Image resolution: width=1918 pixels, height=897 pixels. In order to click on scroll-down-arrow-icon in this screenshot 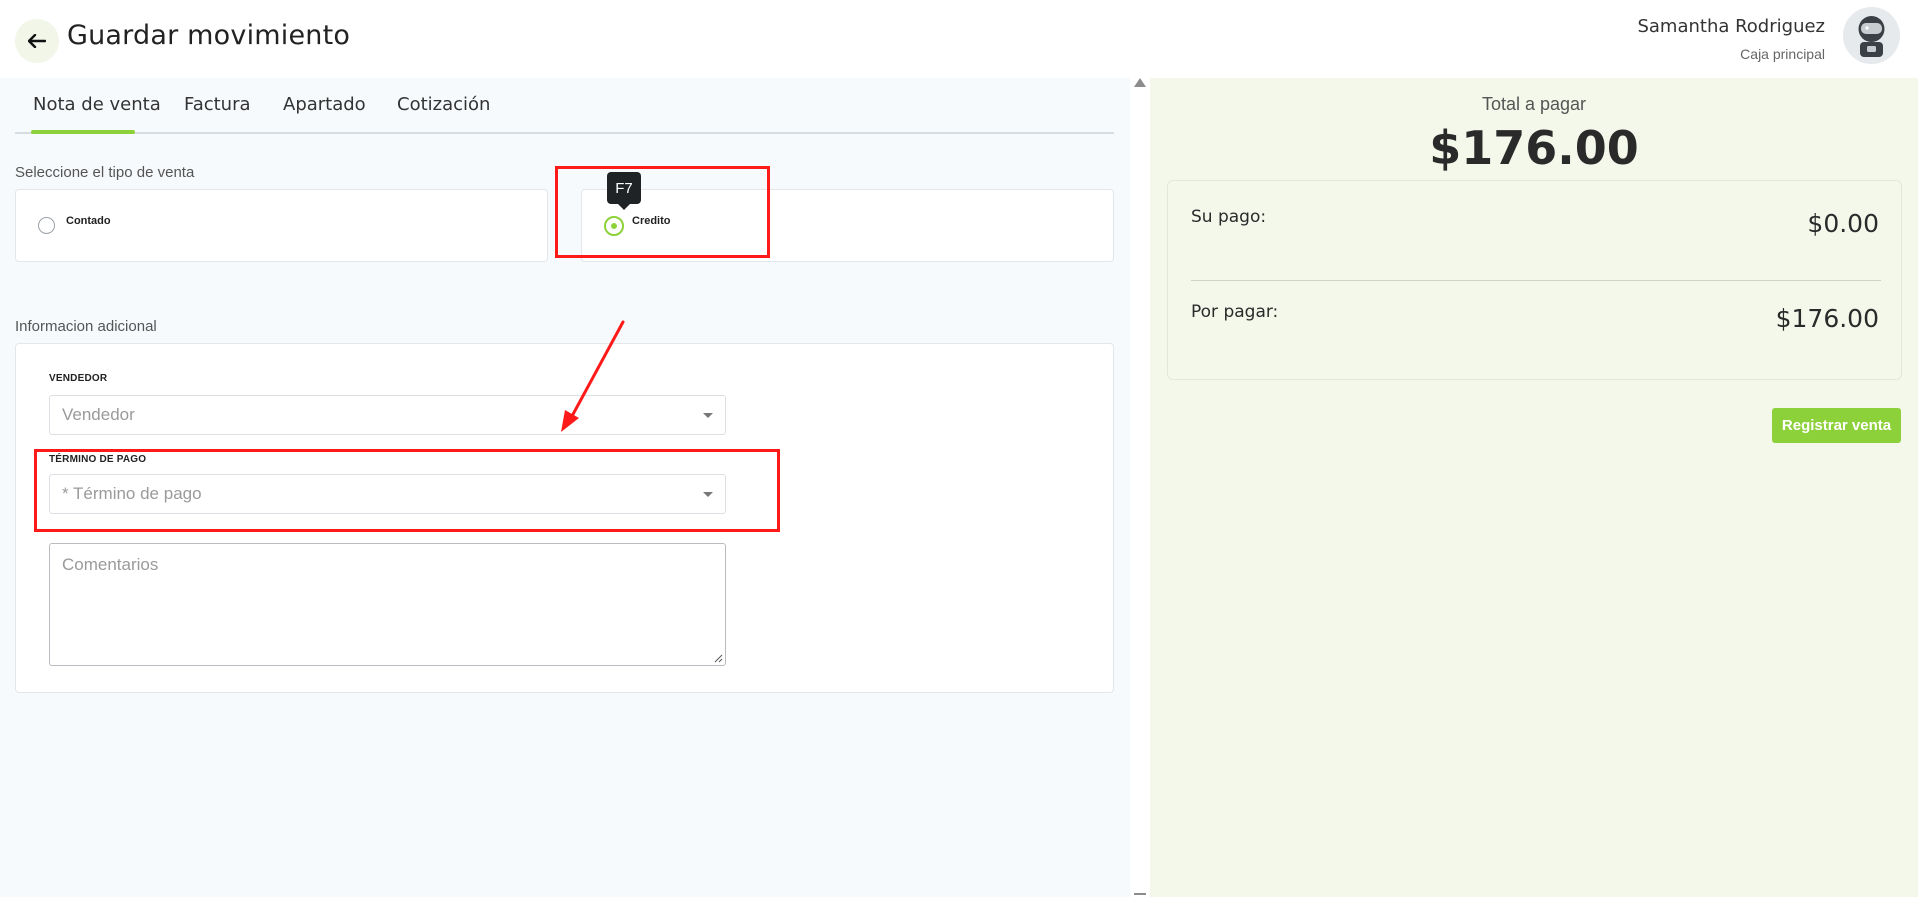, I will do `click(1140, 894)`.